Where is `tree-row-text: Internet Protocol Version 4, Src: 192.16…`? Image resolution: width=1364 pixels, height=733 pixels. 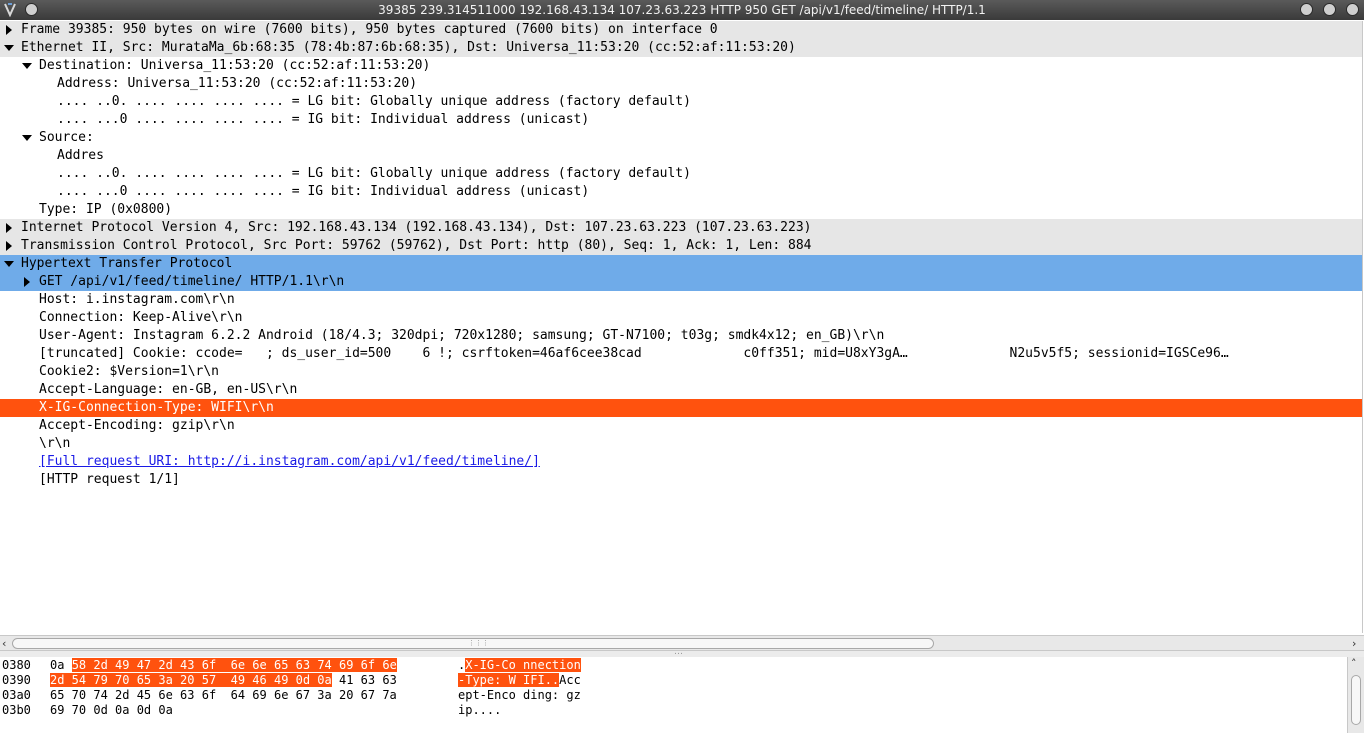
tree-row-text: Internet Protocol Version 4, Src: 192.16… is located at coordinates (416, 227).